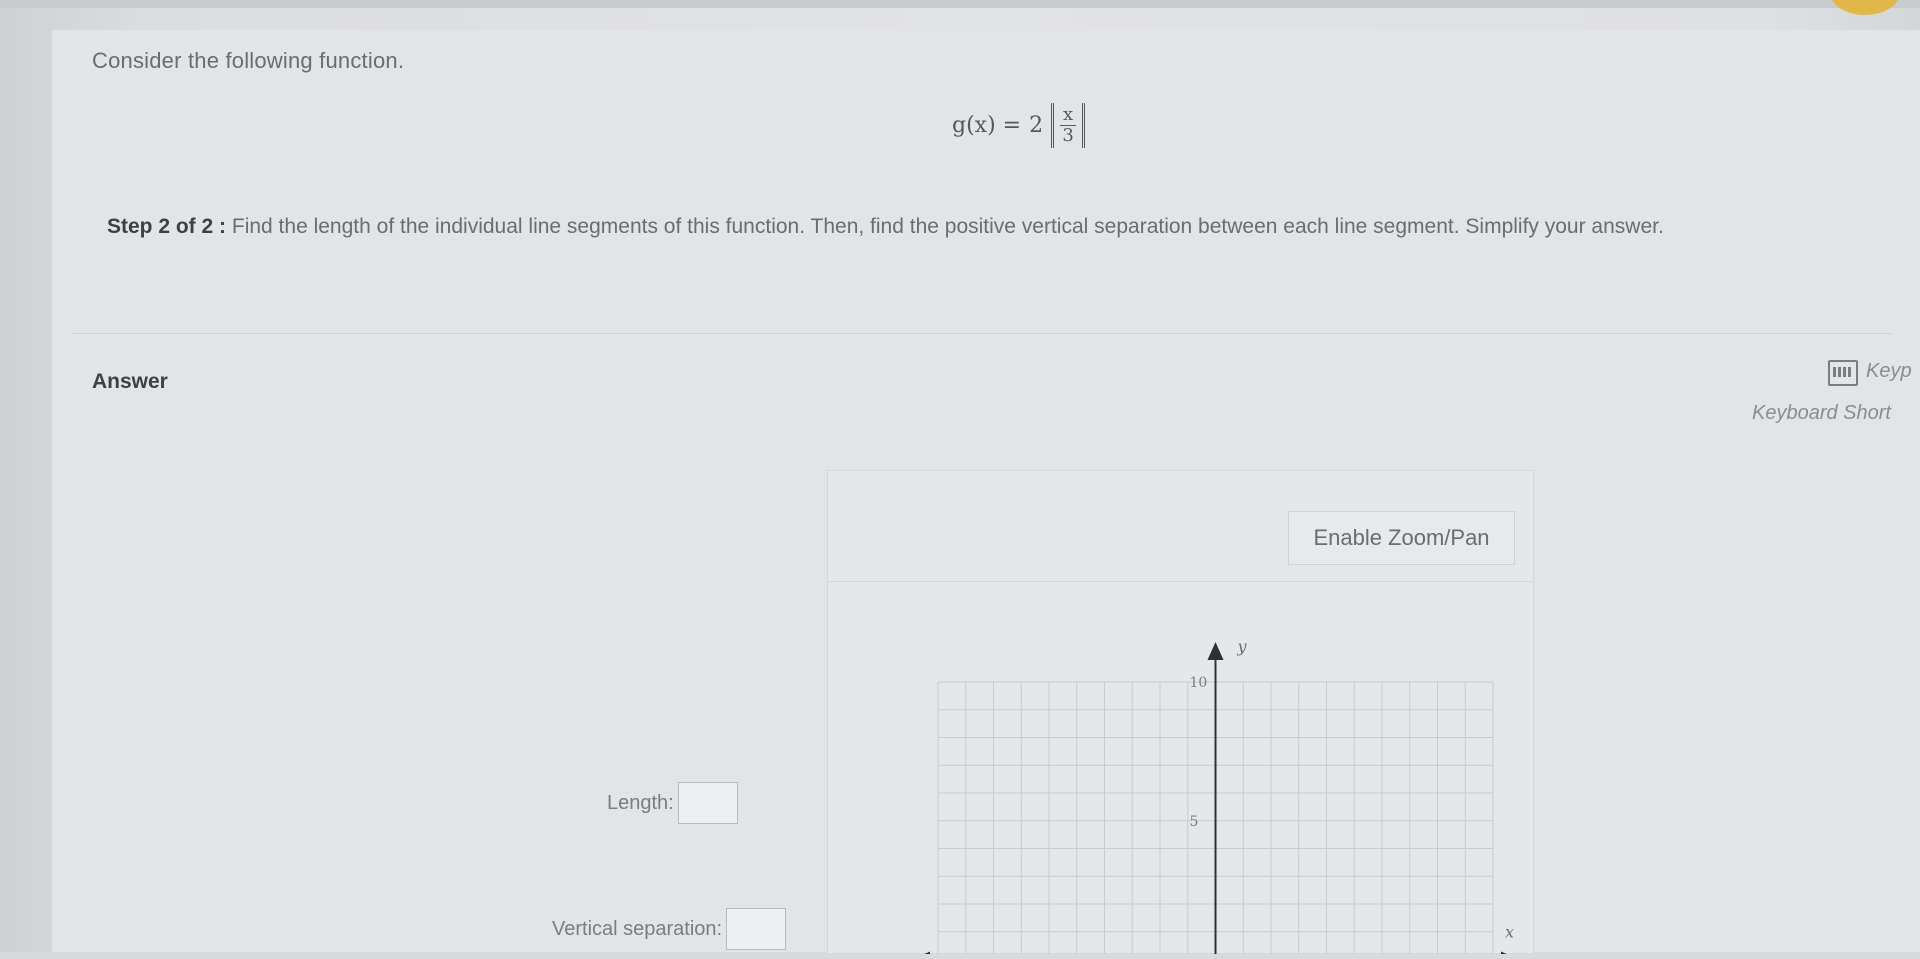  What do you see at coordinates (982, 333) in the screenshot?
I see `section-divider` at bounding box center [982, 333].